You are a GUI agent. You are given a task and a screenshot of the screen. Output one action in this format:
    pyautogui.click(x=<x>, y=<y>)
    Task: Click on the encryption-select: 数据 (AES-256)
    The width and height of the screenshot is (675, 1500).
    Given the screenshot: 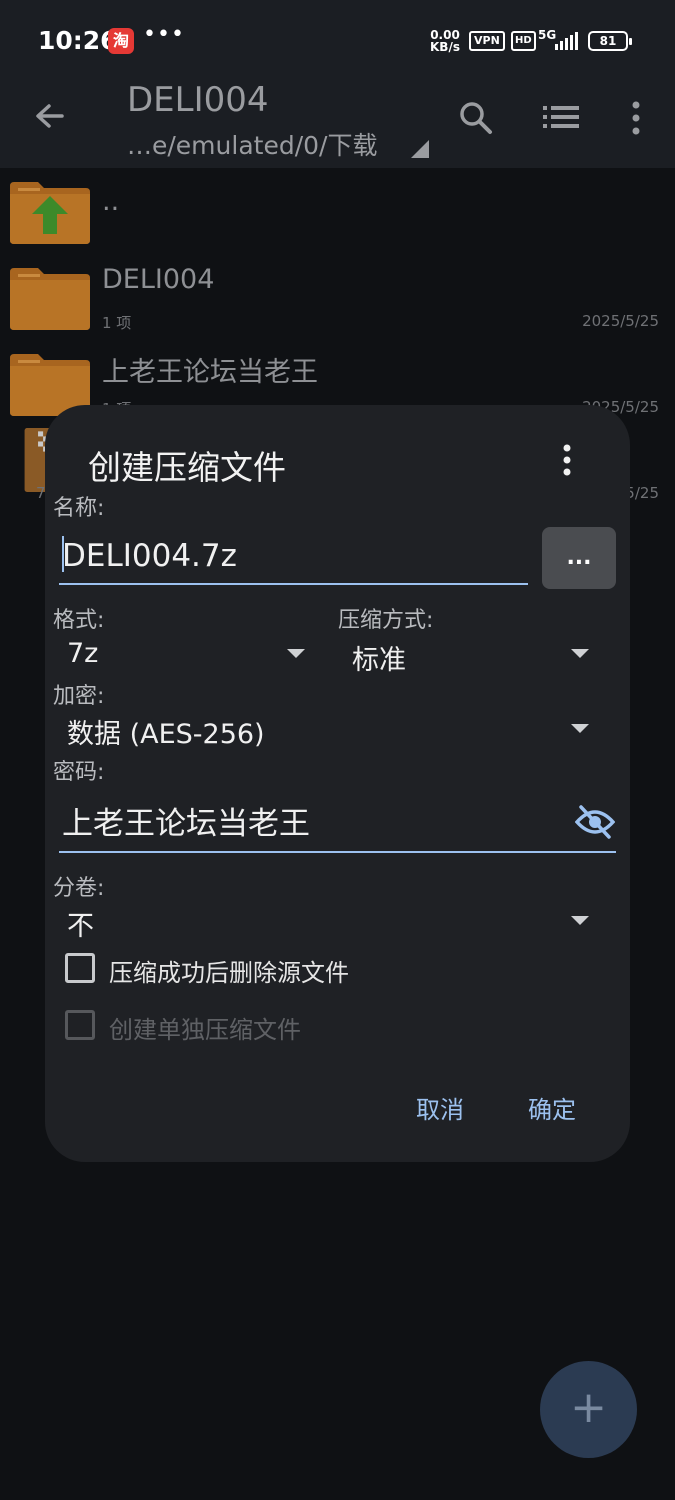 What is the action you would take?
    pyautogui.click(x=166, y=731)
    